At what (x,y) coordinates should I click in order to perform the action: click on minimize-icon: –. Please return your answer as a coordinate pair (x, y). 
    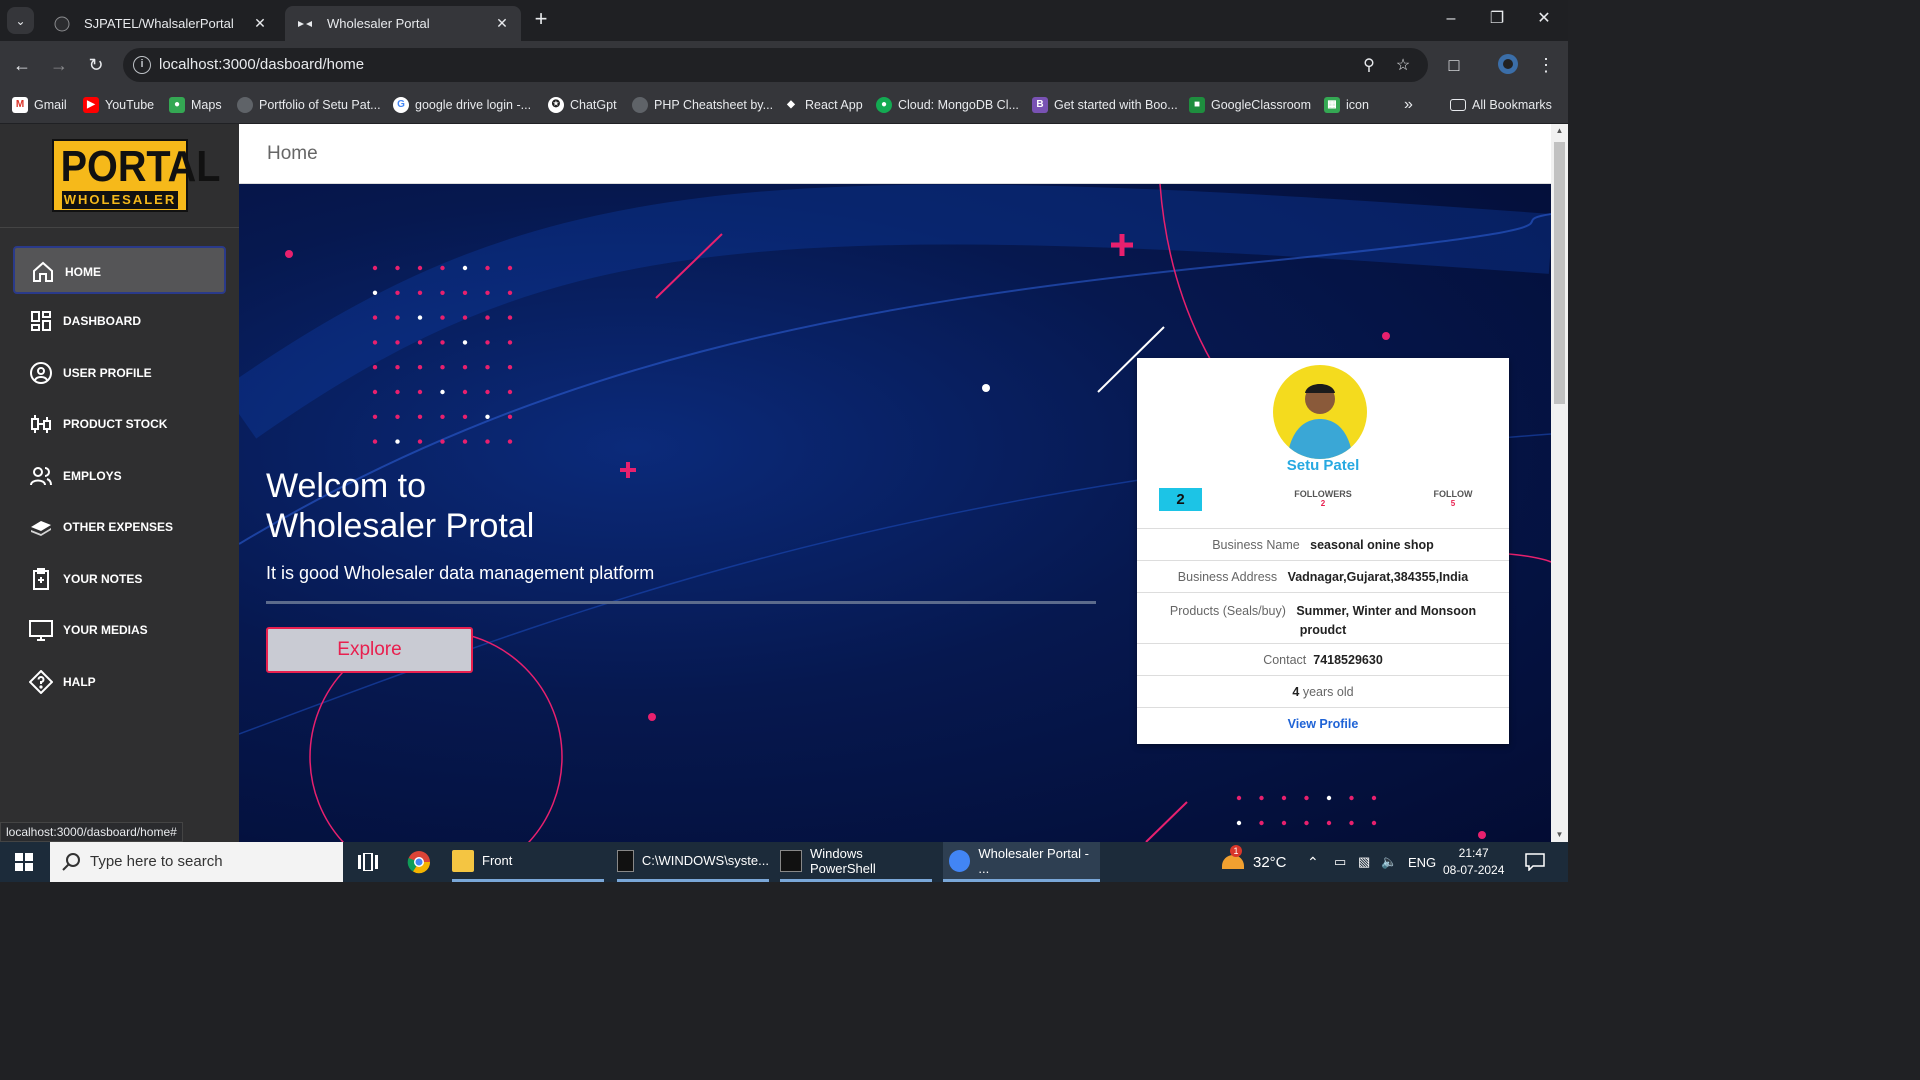
    Looking at the image, I should click on (1451, 19).